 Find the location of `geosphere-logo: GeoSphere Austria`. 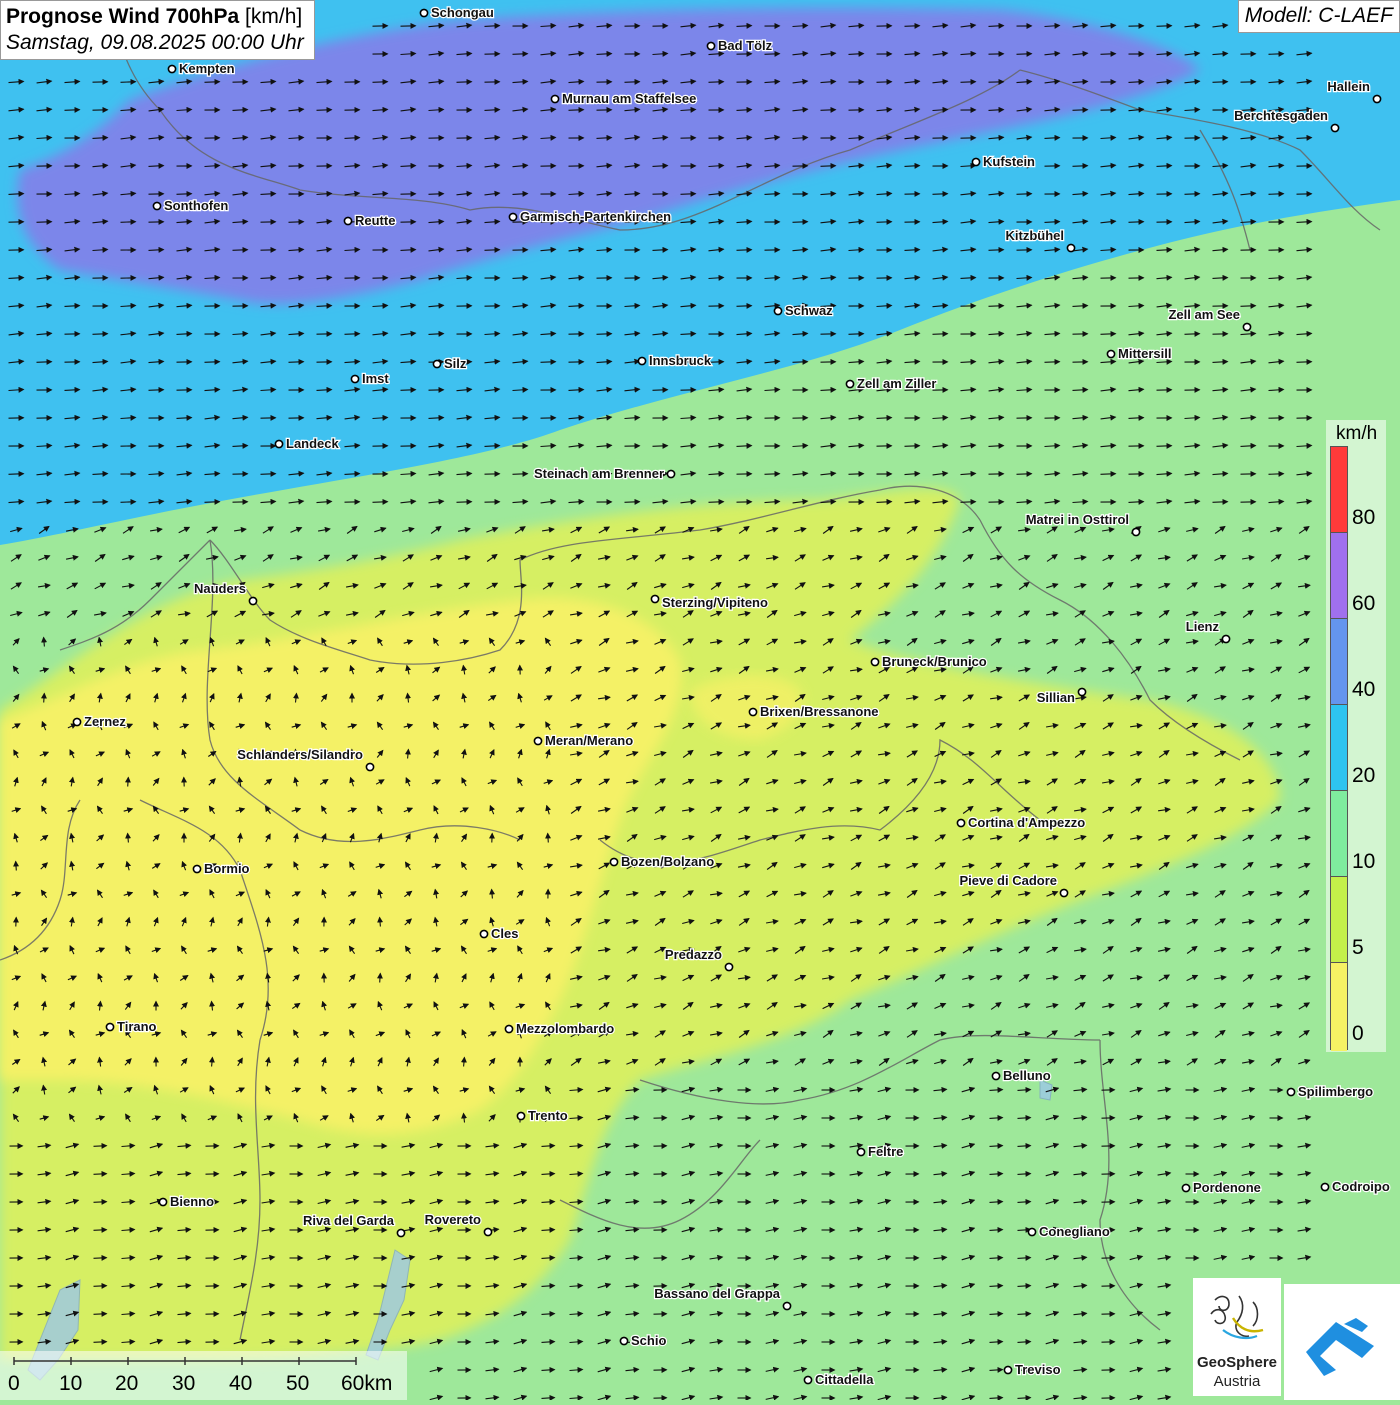

geosphere-logo: GeoSphere Austria is located at coordinates (1237, 1337).